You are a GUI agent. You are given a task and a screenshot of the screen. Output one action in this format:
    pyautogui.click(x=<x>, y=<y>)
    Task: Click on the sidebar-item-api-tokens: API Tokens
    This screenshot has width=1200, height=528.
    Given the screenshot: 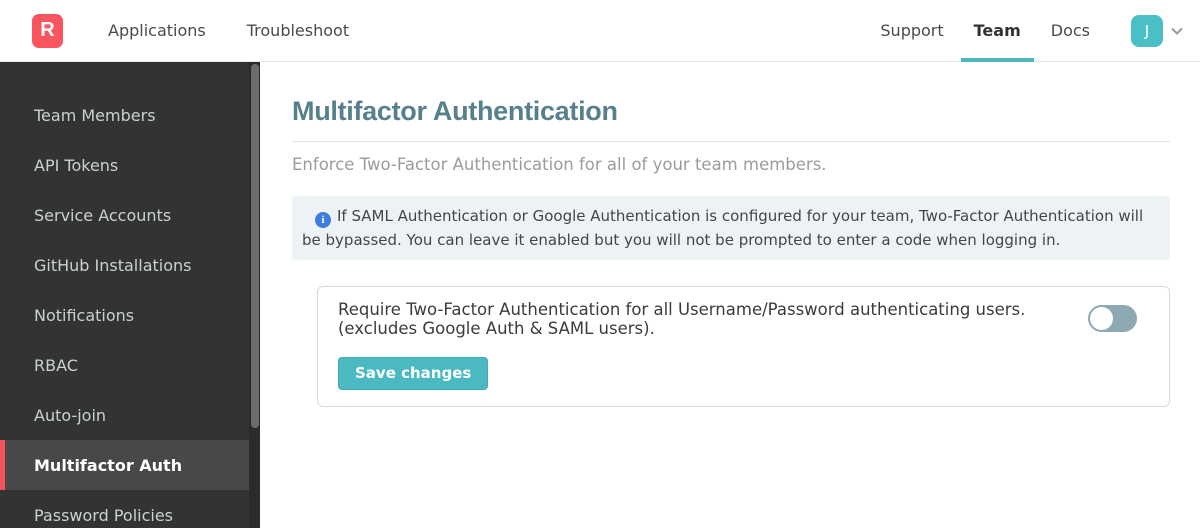 What is the action you would take?
    pyautogui.click(x=130, y=165)
    